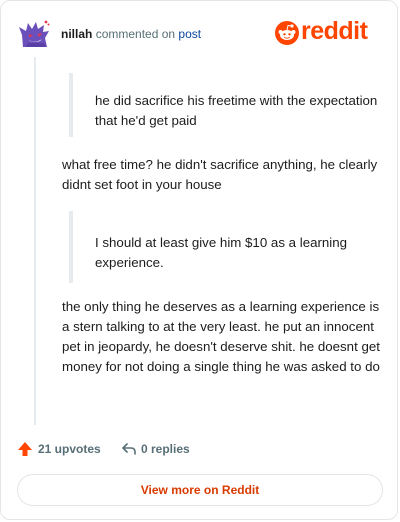 Image resolution: width=400 pixels, height=522 pixels. What do you see at coordinates (35, 241) in the screenshot?
I see `thread-line` at bounding box center [35, 241].